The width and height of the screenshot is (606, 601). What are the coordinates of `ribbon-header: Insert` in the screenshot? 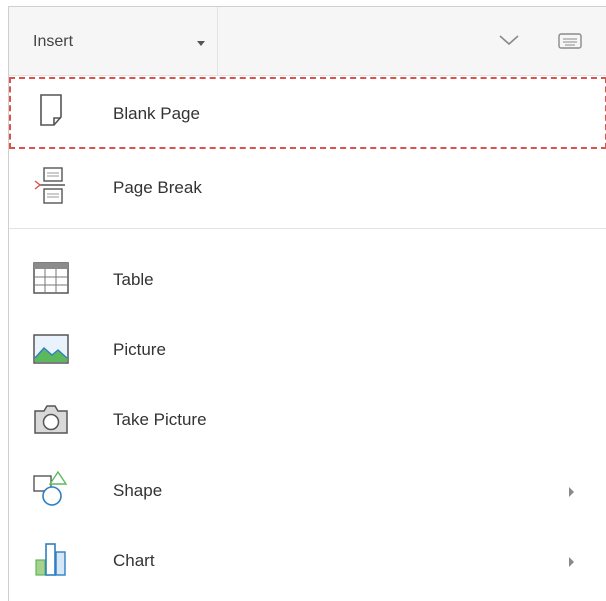 It's located at (307, 41).